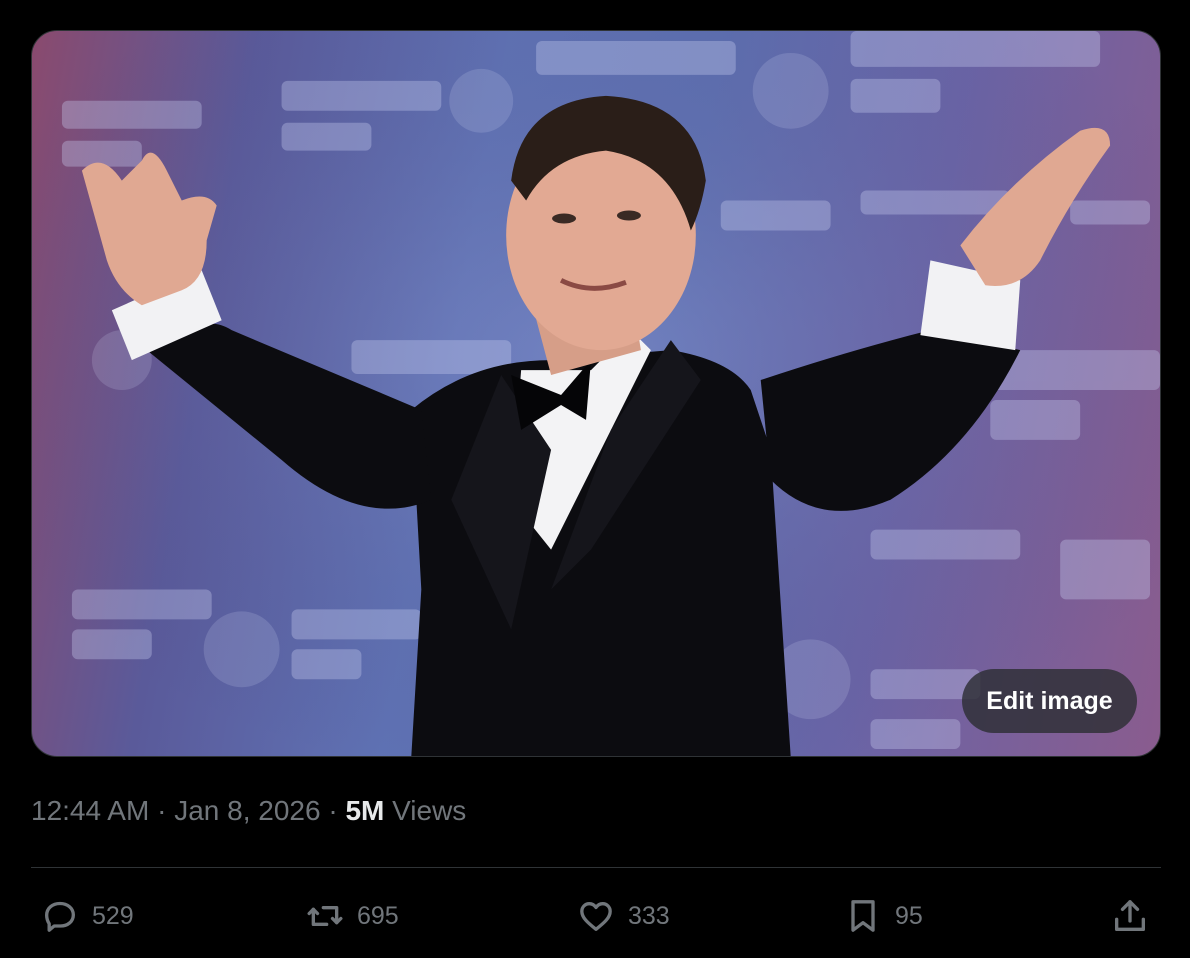  Describe the element at coordinates (364, 810) in the screenshot. I see `views-count: 5M` at that location.